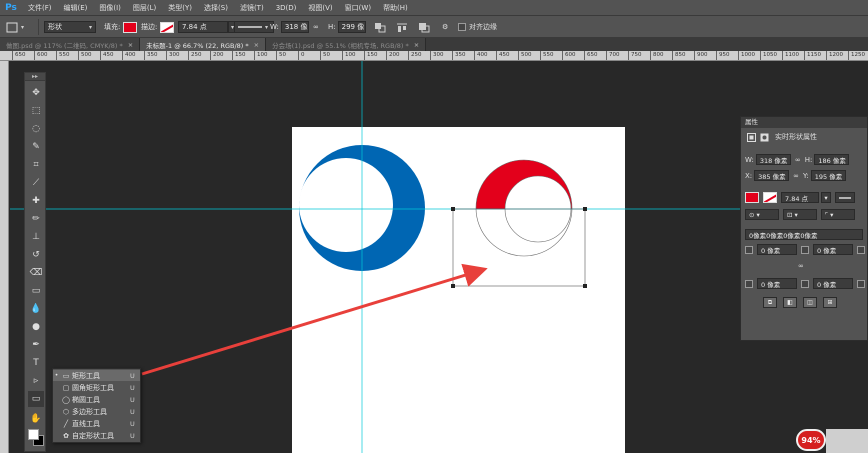 The image size is (868, 453). Describe the element at coordinates (861, 249) in the screenshot. I see `corner-extra-checkbox` at that location.